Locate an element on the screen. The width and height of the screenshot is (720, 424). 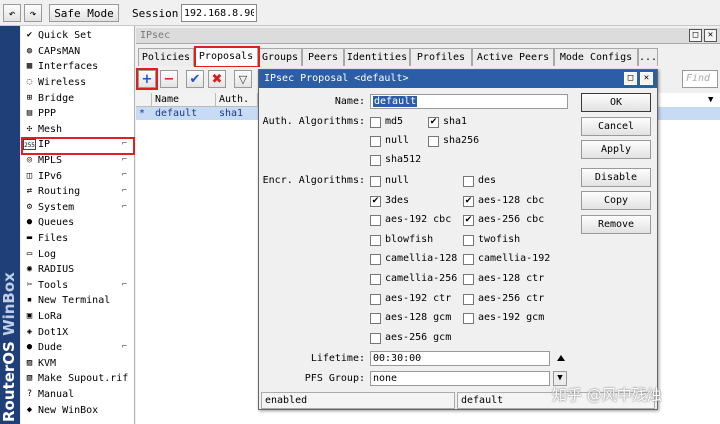
checkbox-sha1: ✔ is located at coordinates (433, 122).